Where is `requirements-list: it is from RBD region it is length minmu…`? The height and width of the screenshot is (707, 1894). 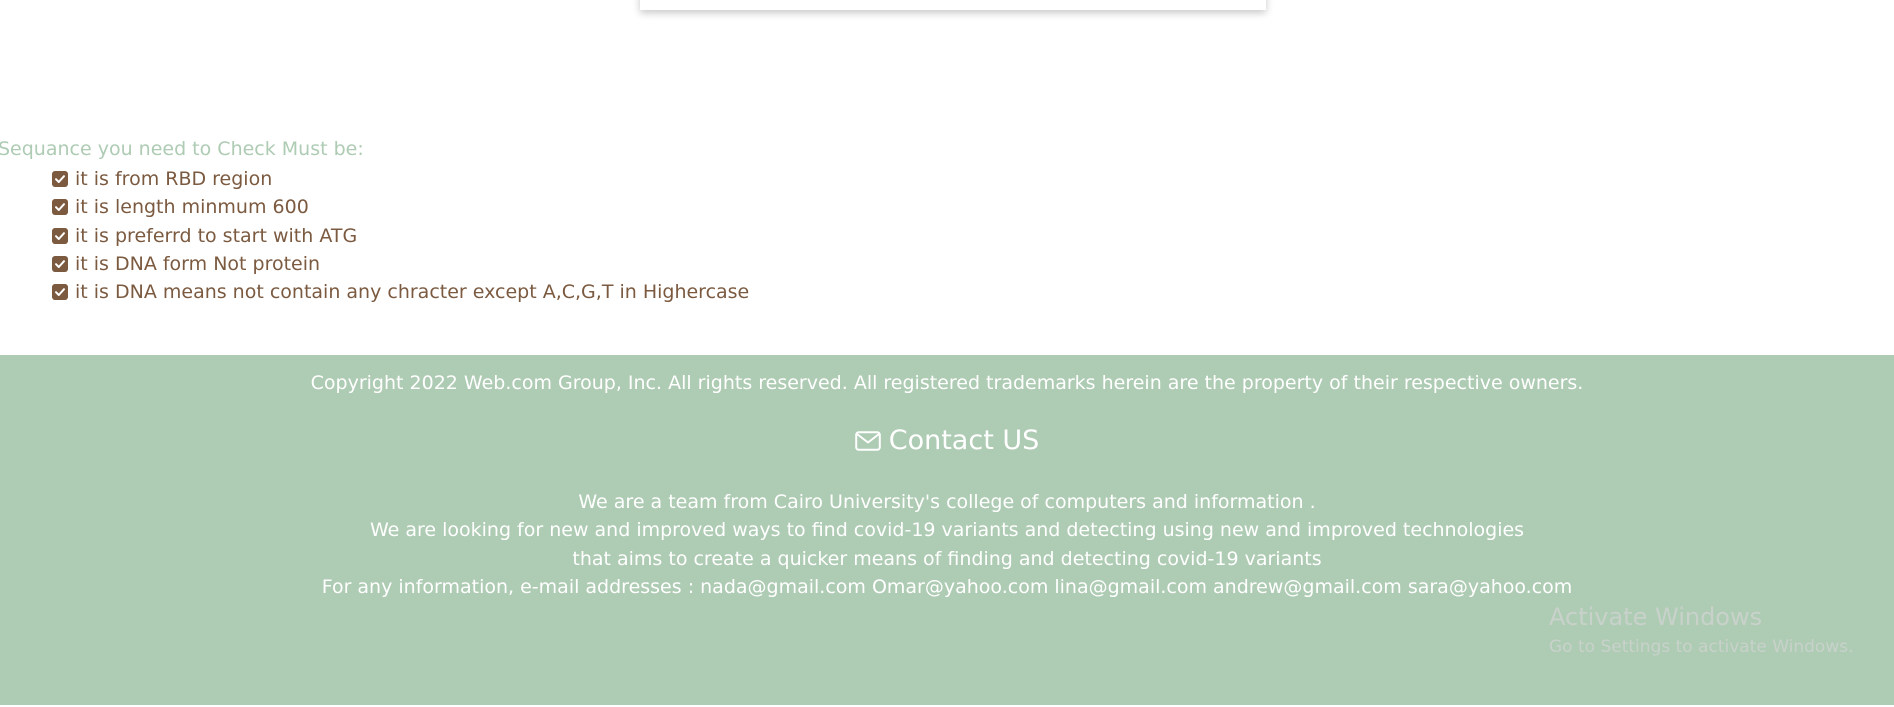 requirements-list: it is from RBD region it is length minmu… is located at coordinates (400, 235).